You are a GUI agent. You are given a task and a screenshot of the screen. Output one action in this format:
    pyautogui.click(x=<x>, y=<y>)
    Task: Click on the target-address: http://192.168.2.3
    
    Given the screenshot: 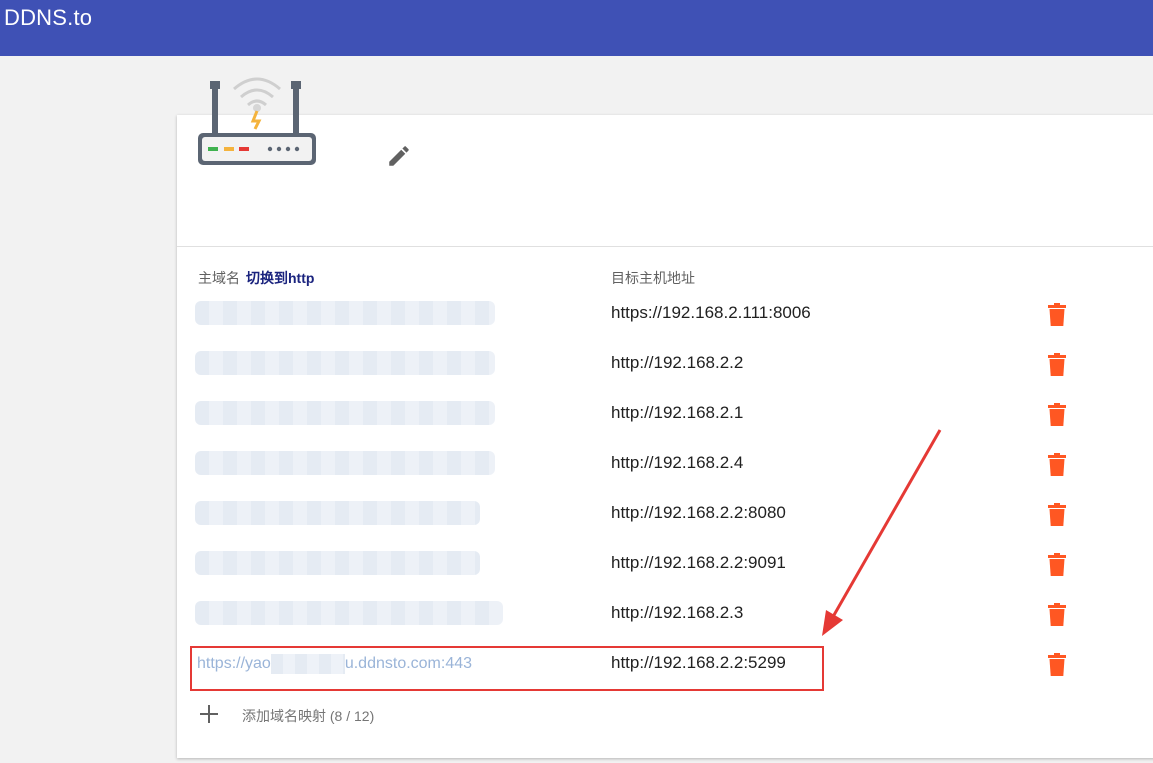 What is the action you would take?
    pyautogui.click(x=677, y=613)
    